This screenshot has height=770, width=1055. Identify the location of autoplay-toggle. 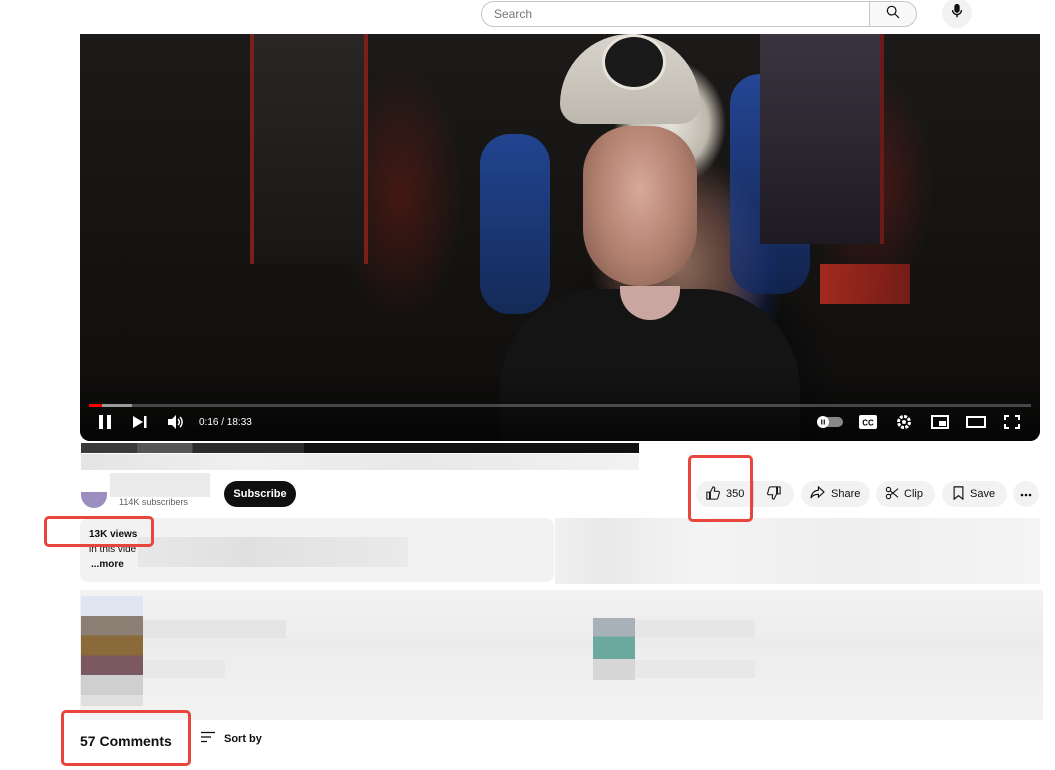
(830, 424).